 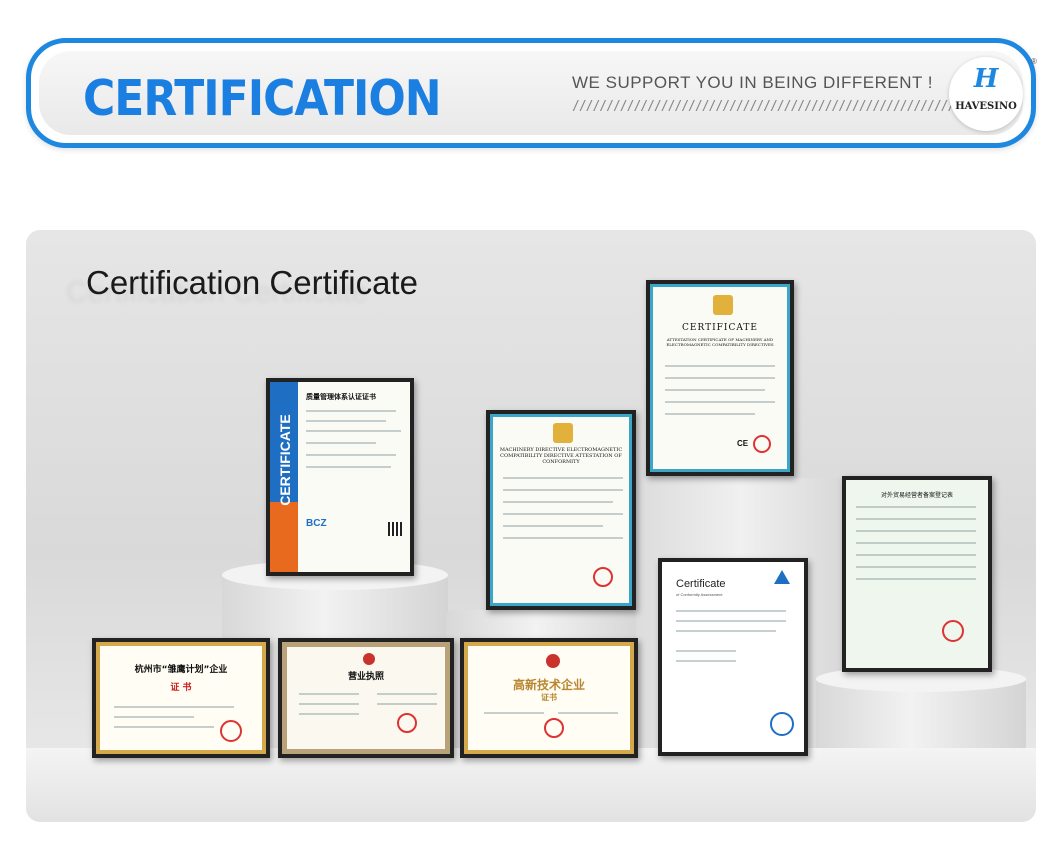 What do you see at coordinates (181, 670) in the screenshot?
I see `hangzhou-heading: 杭州市“雏鹰计划”企业` at bounding box center [181, 670].